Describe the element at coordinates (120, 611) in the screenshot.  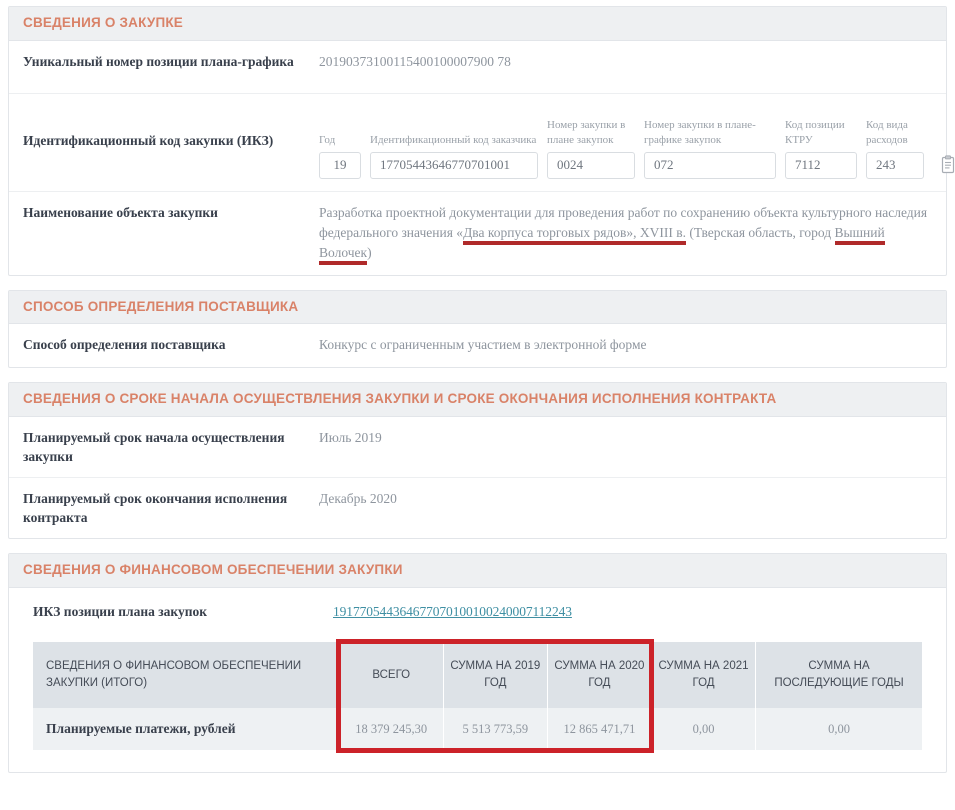
I see `ikz-plan-label: ИКЗ позиции плана закупок` at that location.